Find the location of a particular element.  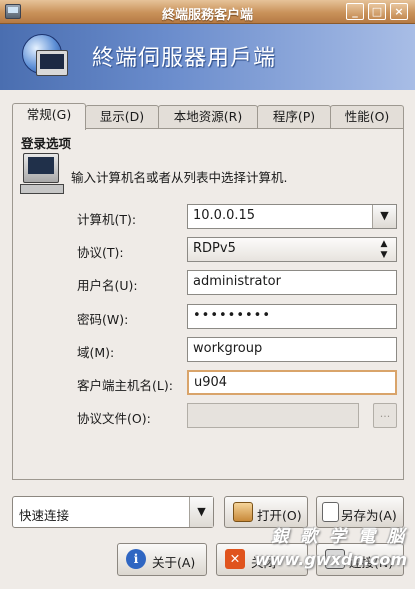

folder-icon is located at coordinates (243, 512).